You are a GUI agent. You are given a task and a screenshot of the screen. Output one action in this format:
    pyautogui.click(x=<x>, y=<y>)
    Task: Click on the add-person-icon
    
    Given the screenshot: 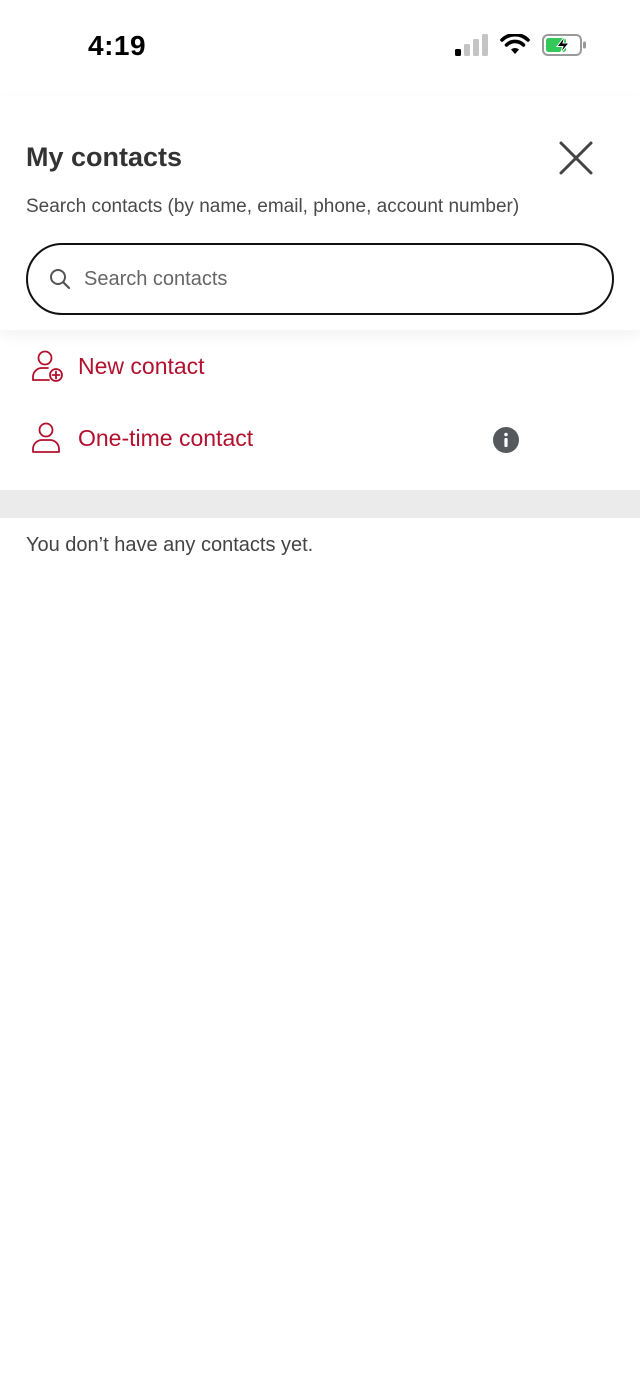 What is the action you would take?
    pyautogui.click(x=47, y=366)
    